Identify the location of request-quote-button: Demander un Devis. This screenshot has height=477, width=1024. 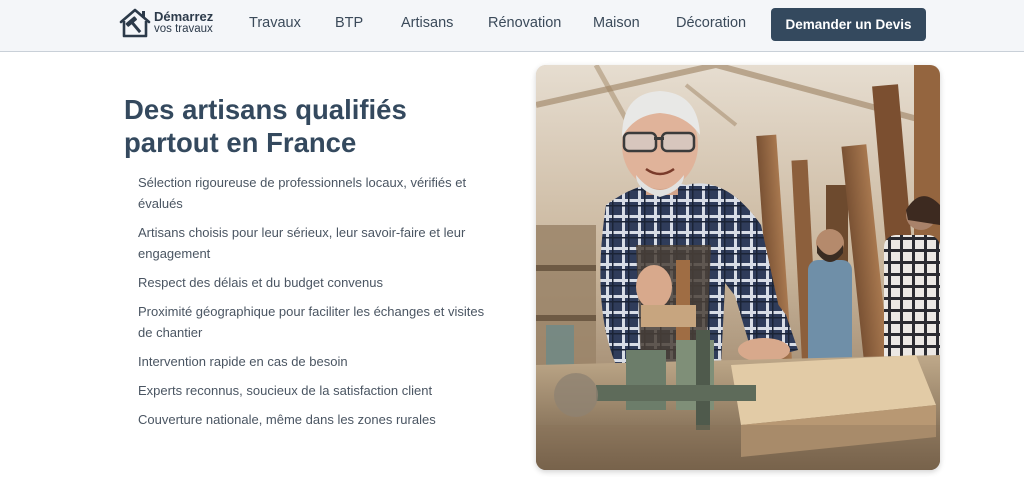
(848, 24).